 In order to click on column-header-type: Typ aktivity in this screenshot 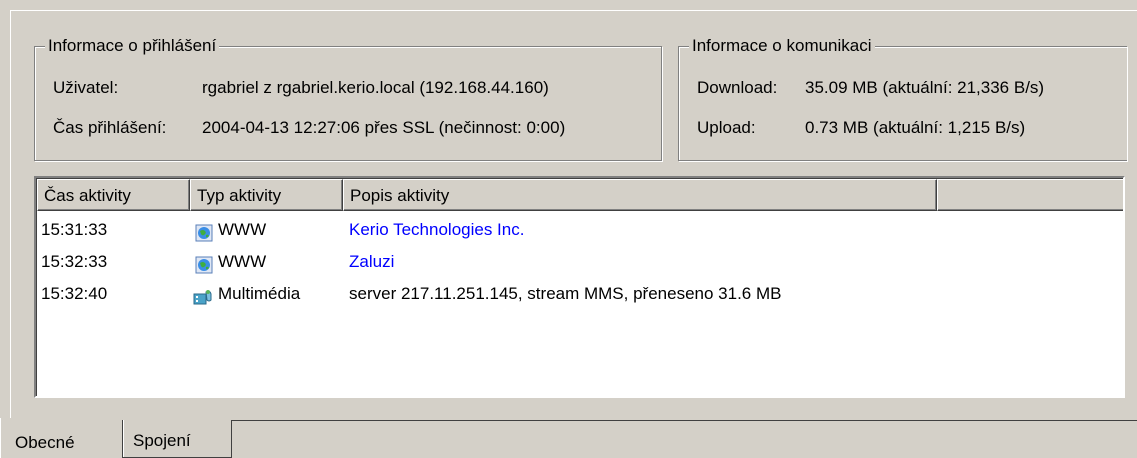, I will do `click(266, 195)`.